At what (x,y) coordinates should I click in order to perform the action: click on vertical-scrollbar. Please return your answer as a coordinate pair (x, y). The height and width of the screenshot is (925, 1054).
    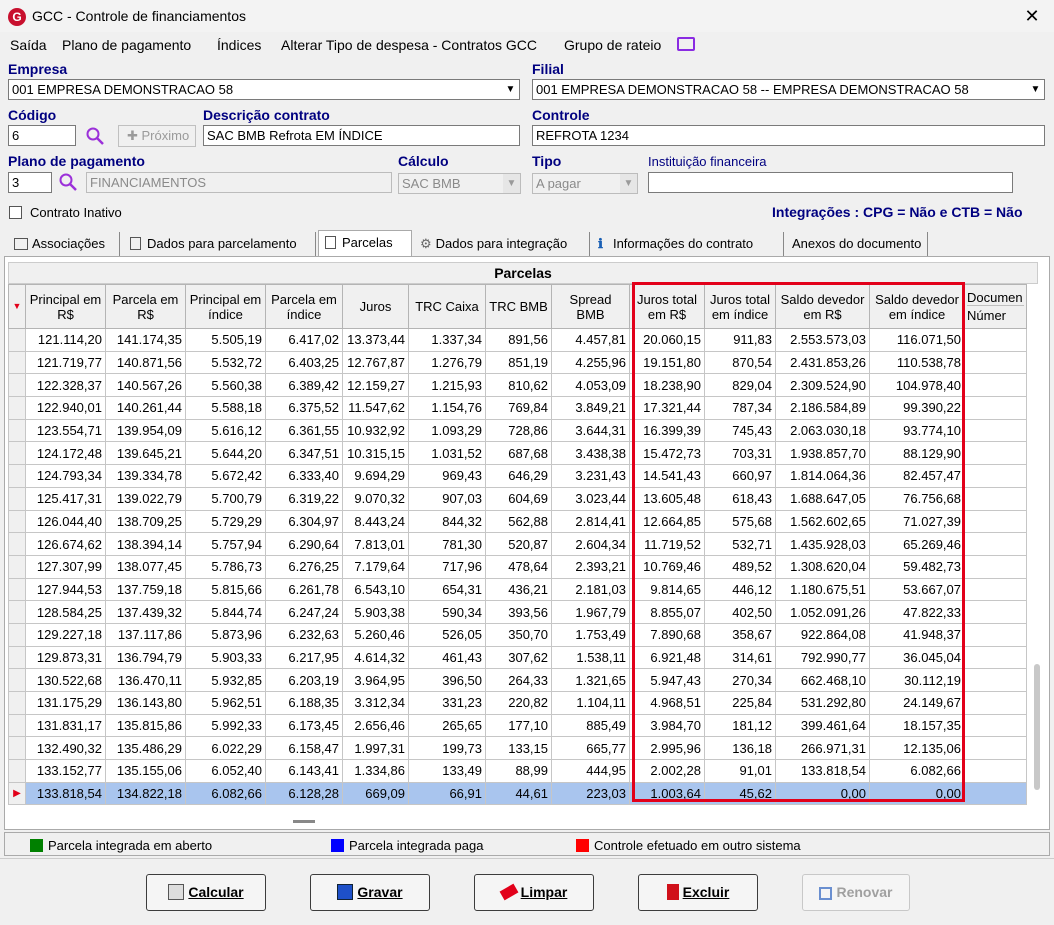
    Looking at the image, I should click on (1037, 727).